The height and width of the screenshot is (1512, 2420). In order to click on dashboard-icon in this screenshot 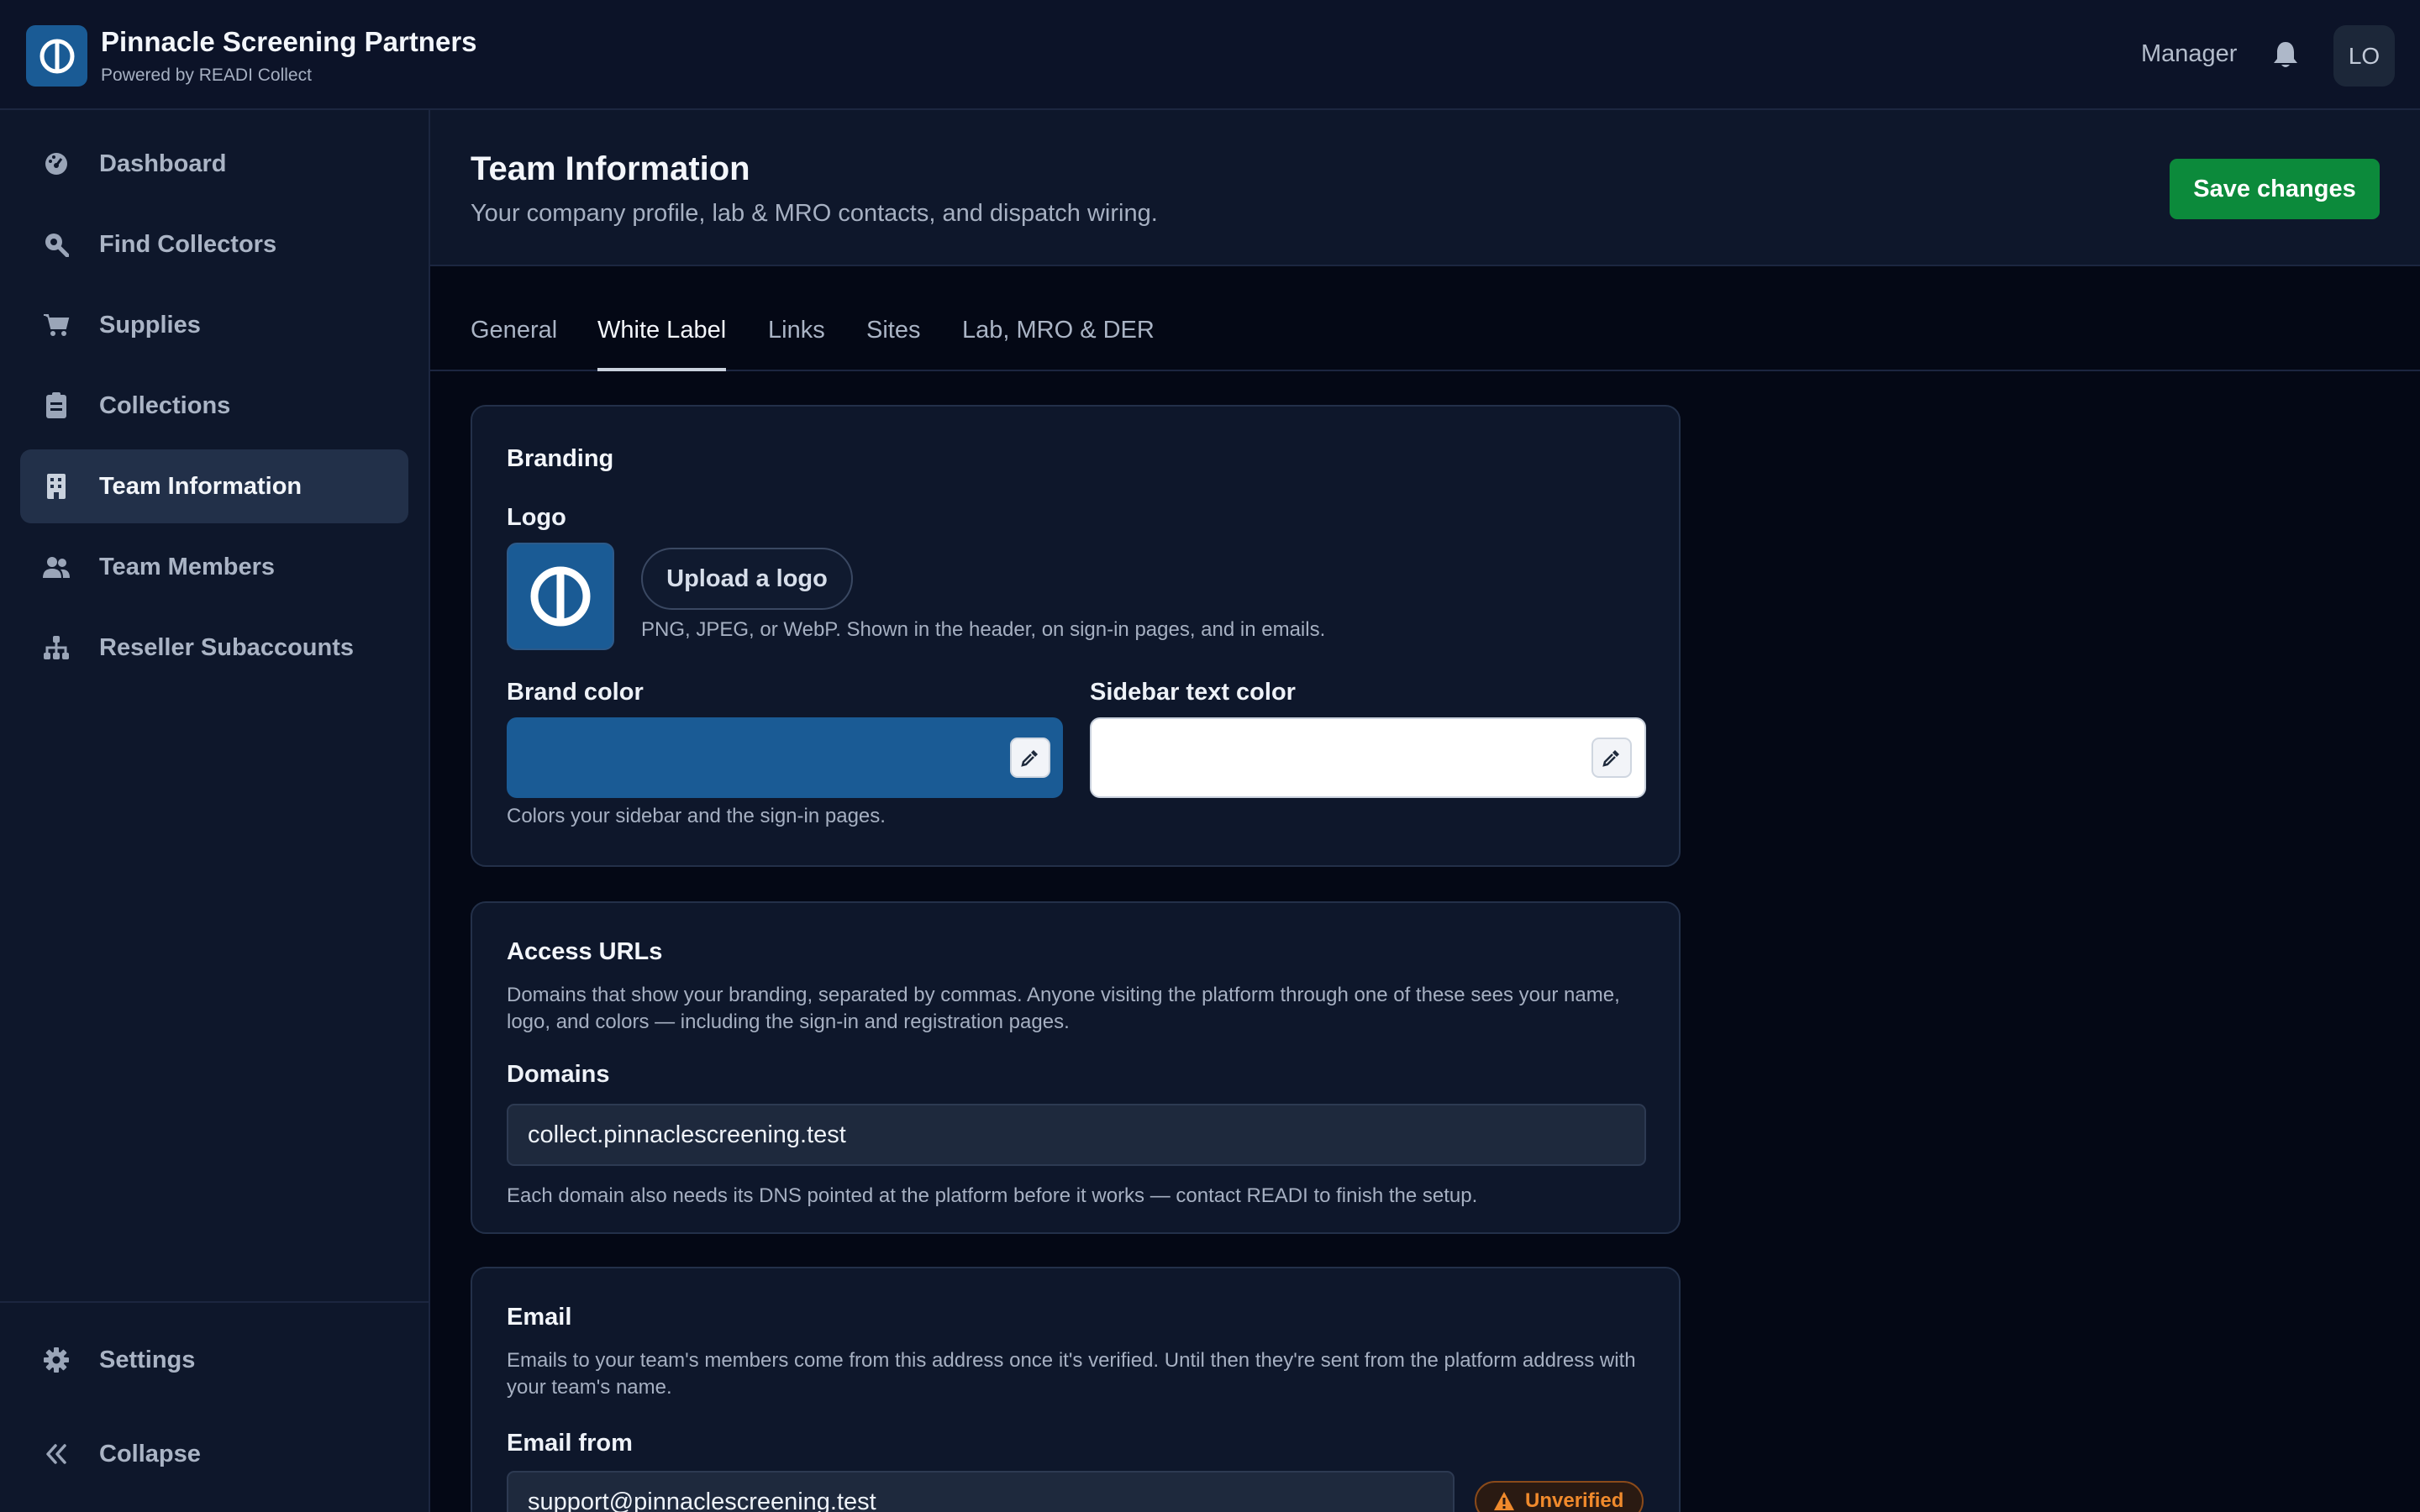, I will do `click(56, 164)`.